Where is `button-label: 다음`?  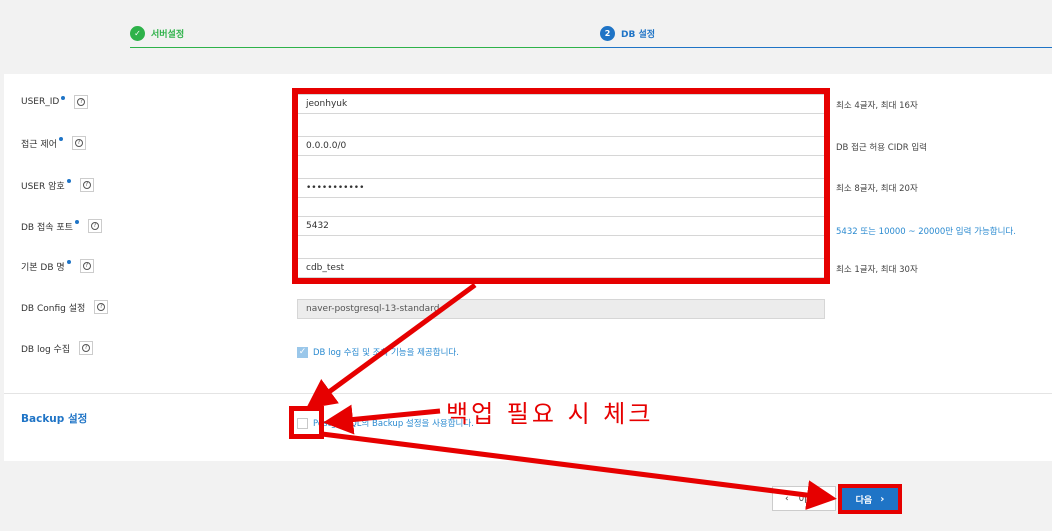 button-label: 다음 is located at coordinates (864, 500).